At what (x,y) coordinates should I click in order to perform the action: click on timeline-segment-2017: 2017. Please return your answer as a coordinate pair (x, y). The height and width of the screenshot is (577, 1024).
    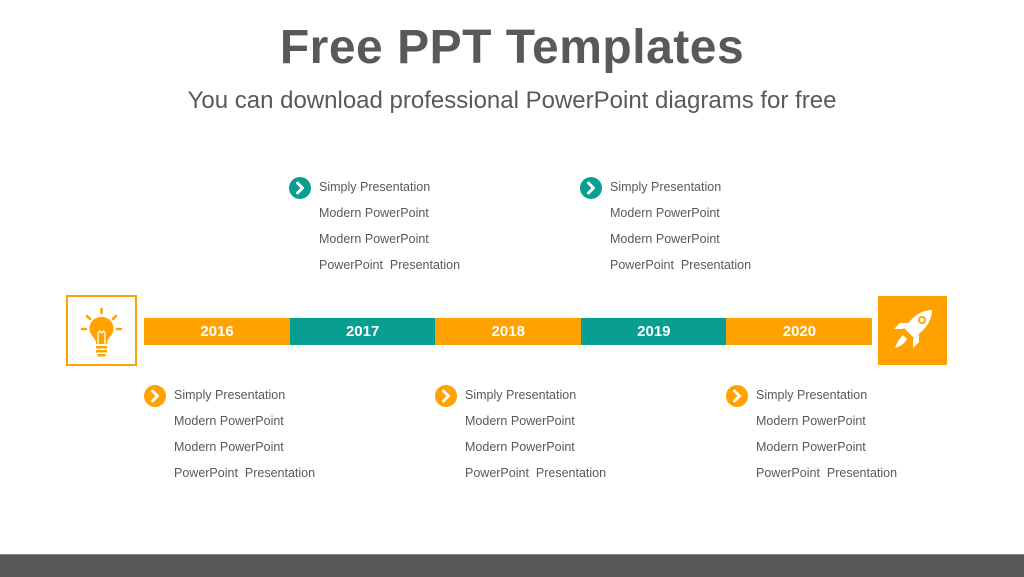
    Looking at the image, I should click on (362, 331).